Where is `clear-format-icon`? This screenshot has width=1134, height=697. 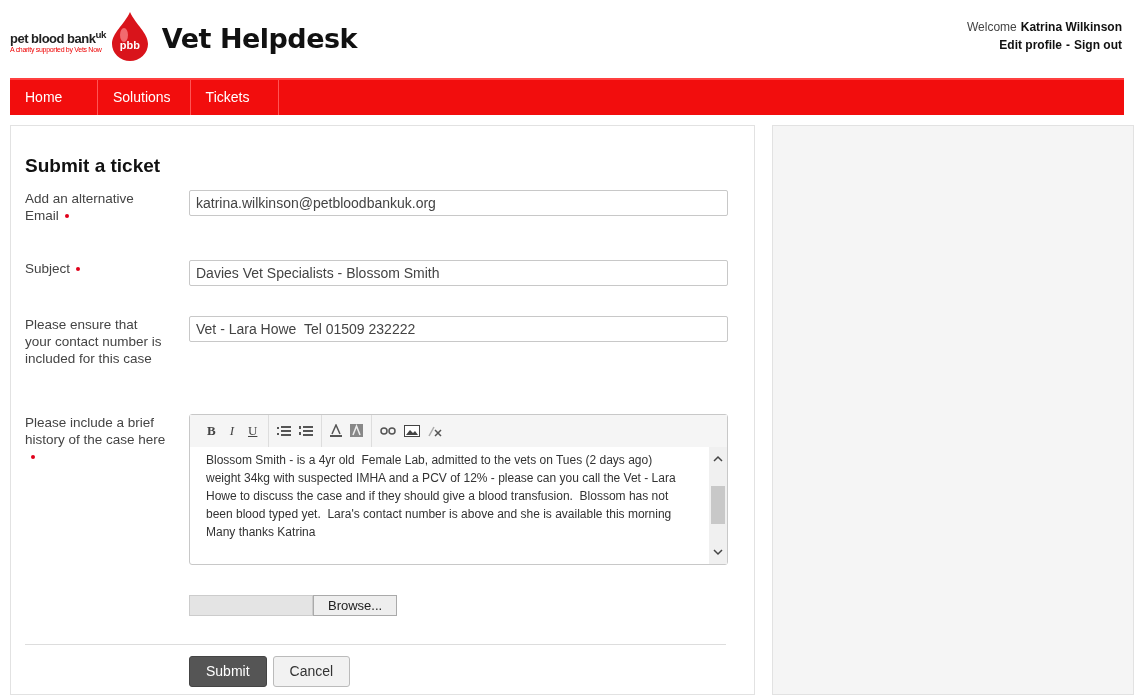
clear-format-icon is located at coordinates (435, 430).